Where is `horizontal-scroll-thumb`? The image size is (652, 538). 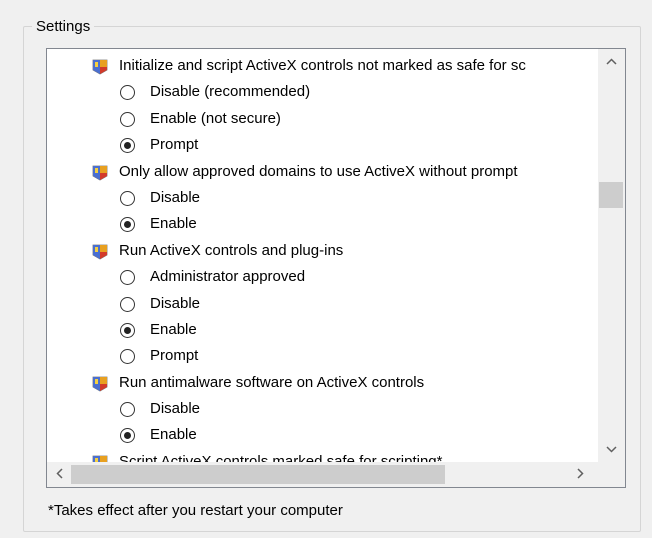 horizontal-scroll-thumb is located at coordinates (258, 474).